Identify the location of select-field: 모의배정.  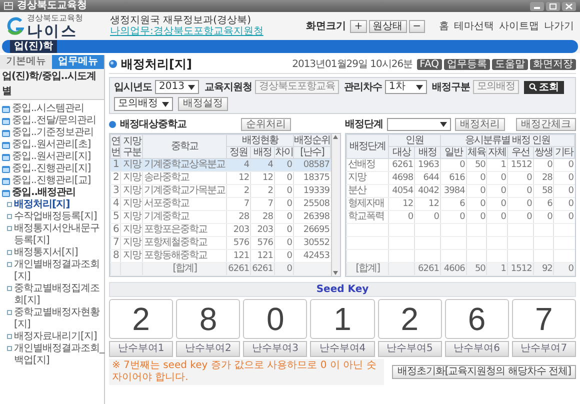
(143, 104).